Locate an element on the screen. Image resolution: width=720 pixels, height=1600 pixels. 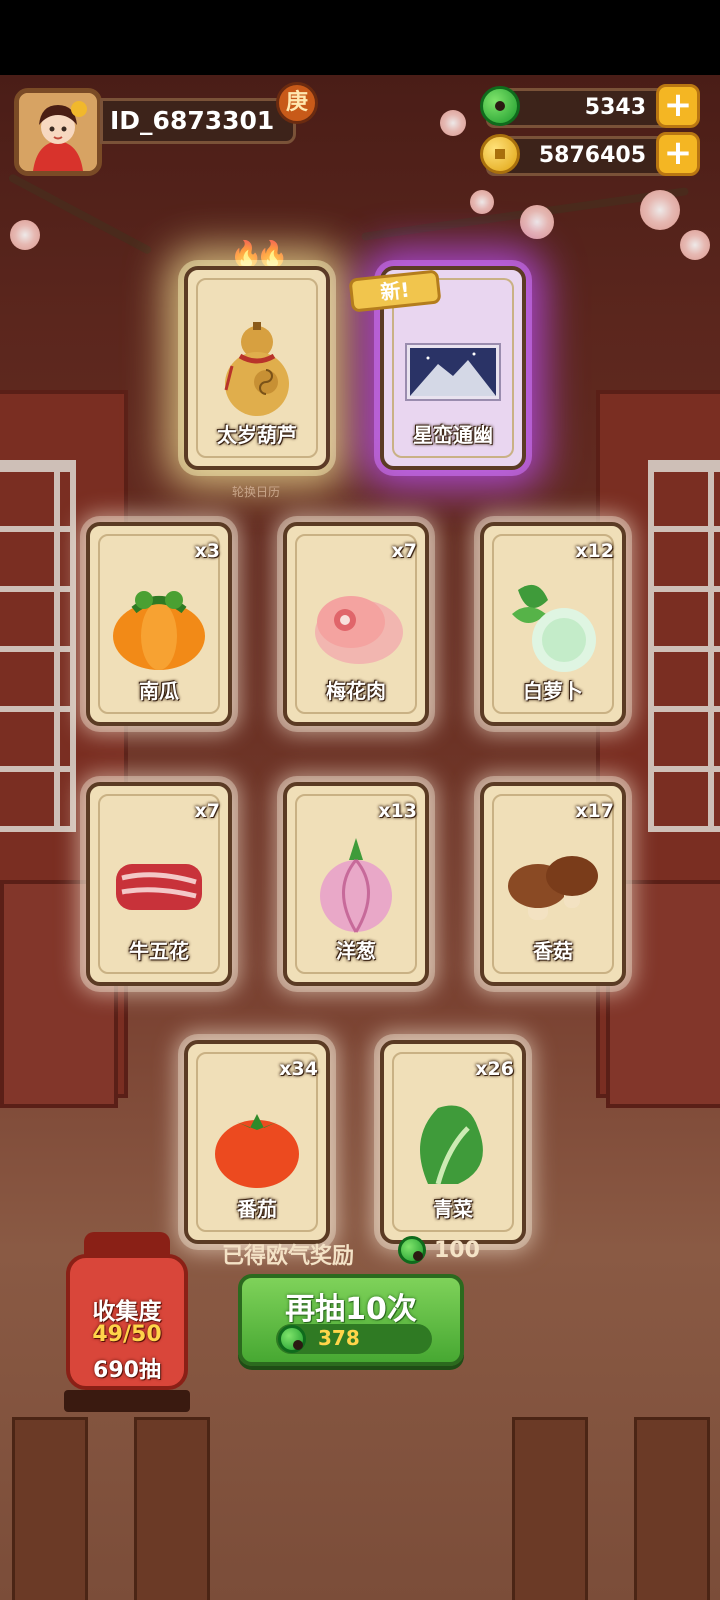
player-id: ID_6873301 is located at coordinates (192, 120).